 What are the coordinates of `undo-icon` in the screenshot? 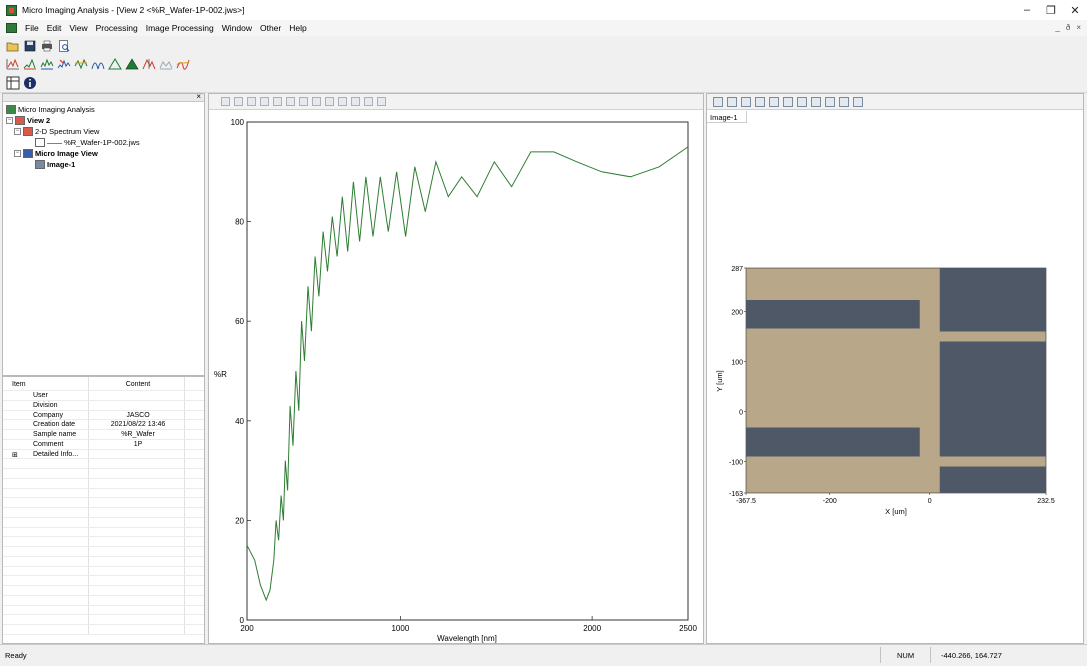 It's located at (381, 101).